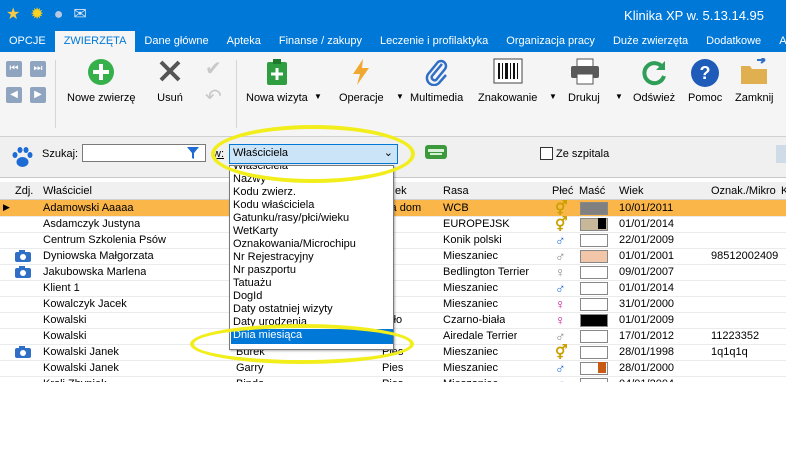 Image resolution: width=786 pixels, height=461 pixels. Describe the element at coordinates (361, 81) in the screenshot. I see `operations-button: Operacje` at that location.